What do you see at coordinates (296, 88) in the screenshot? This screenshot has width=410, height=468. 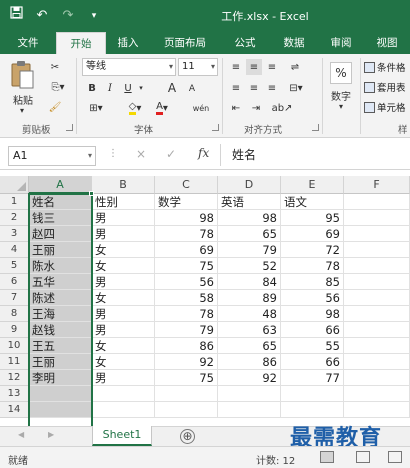 I see `merge-center-icon: ⊟▾` at bounding box center [296, 88].